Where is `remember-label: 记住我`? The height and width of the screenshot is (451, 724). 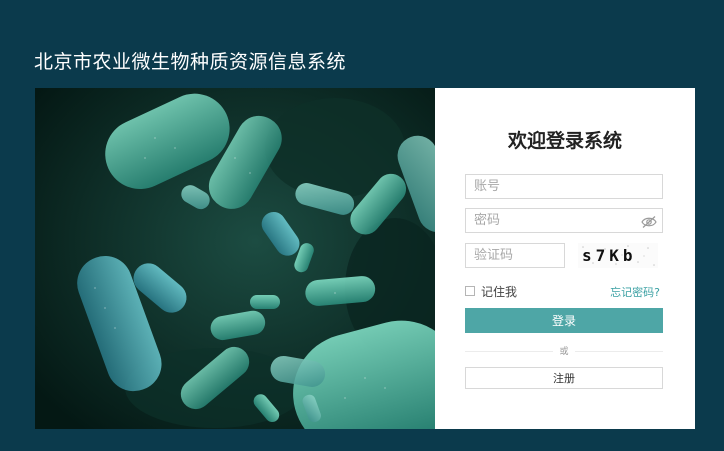 remember-label: 记住我 is located at coordinates (499, 291).